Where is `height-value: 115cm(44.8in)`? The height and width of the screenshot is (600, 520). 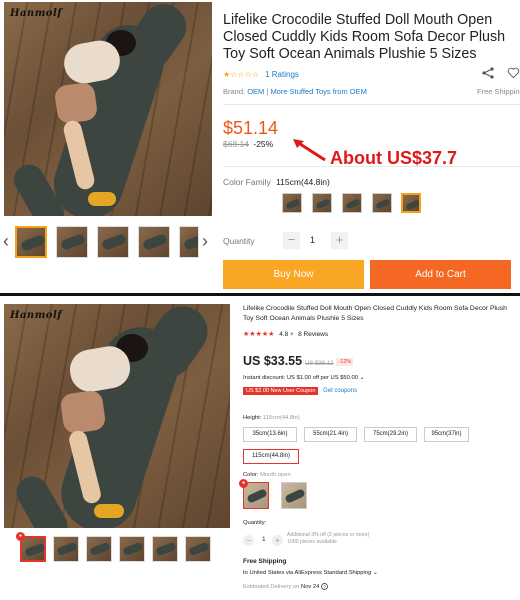
height-value: 115cm(44.8in) is located at coordinates (281, 418).